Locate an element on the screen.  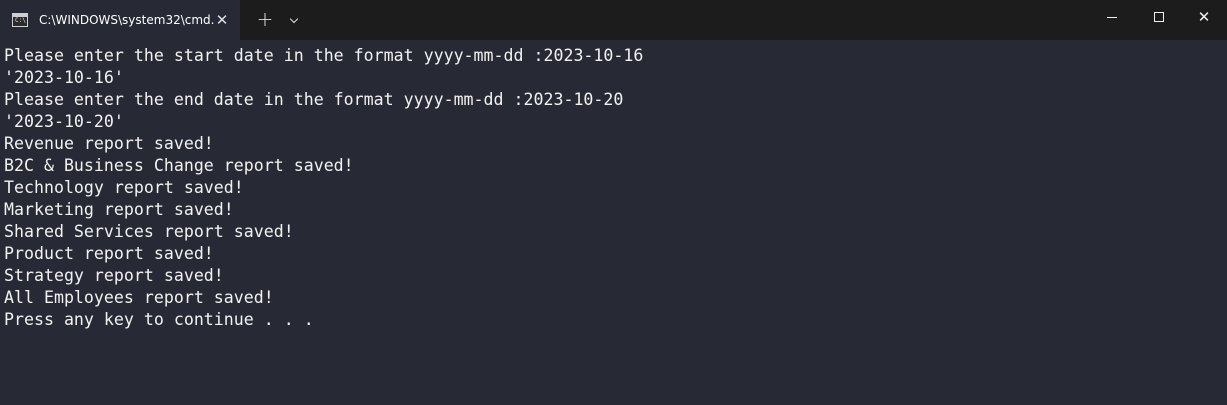
chevron-down-icon is located at coordinates (294, 19).